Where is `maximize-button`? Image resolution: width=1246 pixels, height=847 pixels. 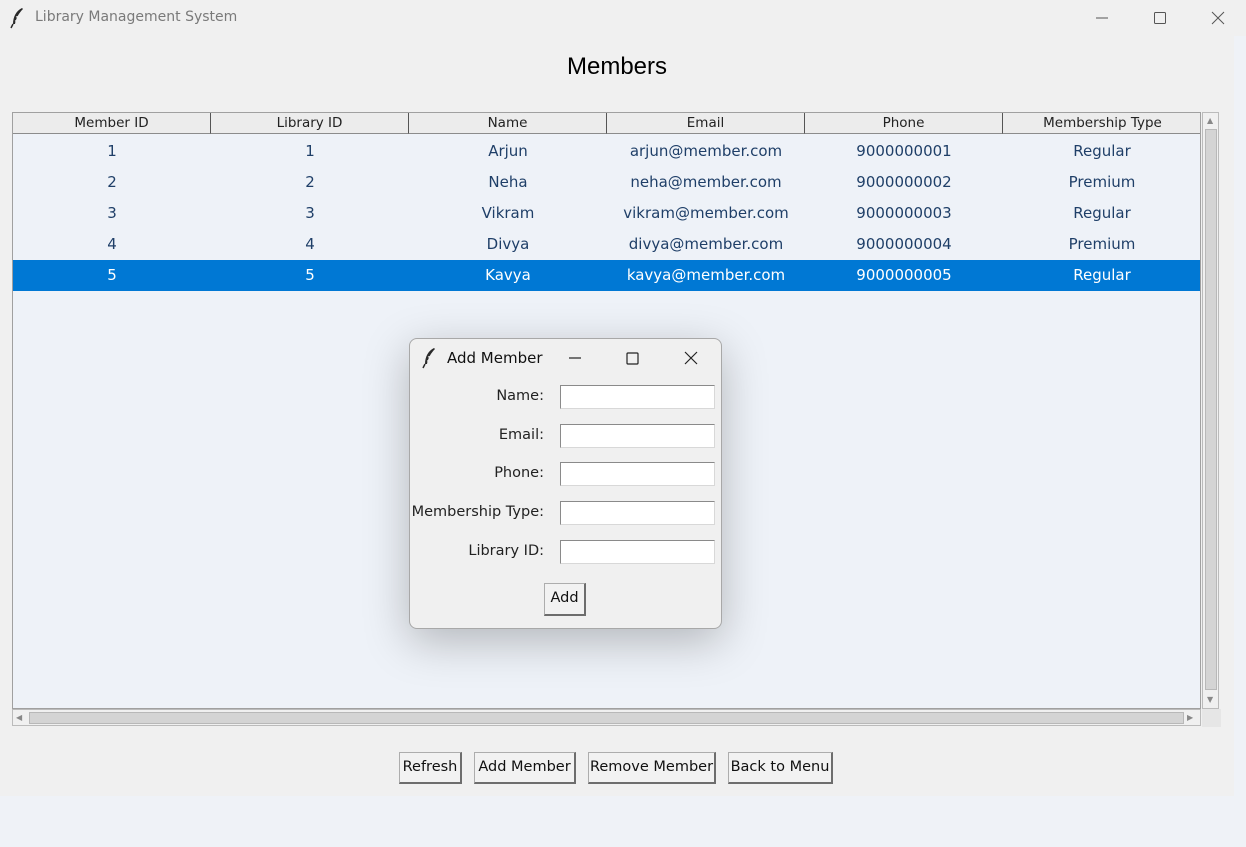
maximize-button is located at coordinates (1160, 18).